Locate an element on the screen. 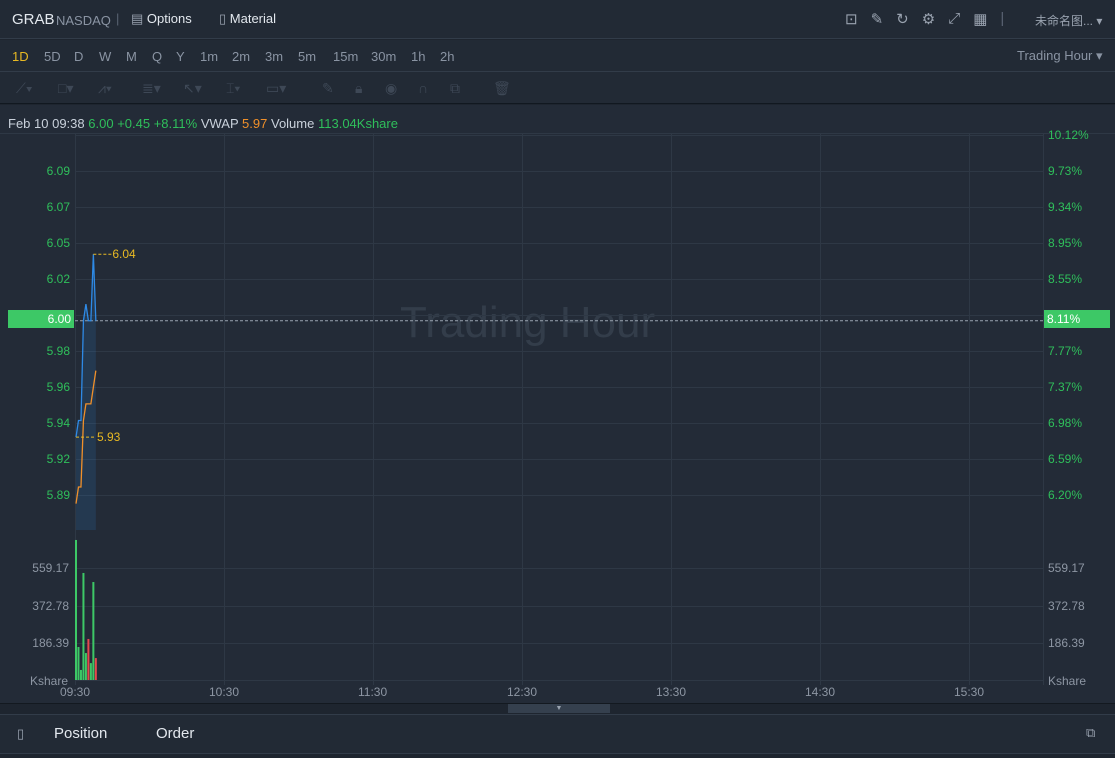 The image size is (1115, 758). popout-icon: ⧉ is located at coordinates (1090, 733).